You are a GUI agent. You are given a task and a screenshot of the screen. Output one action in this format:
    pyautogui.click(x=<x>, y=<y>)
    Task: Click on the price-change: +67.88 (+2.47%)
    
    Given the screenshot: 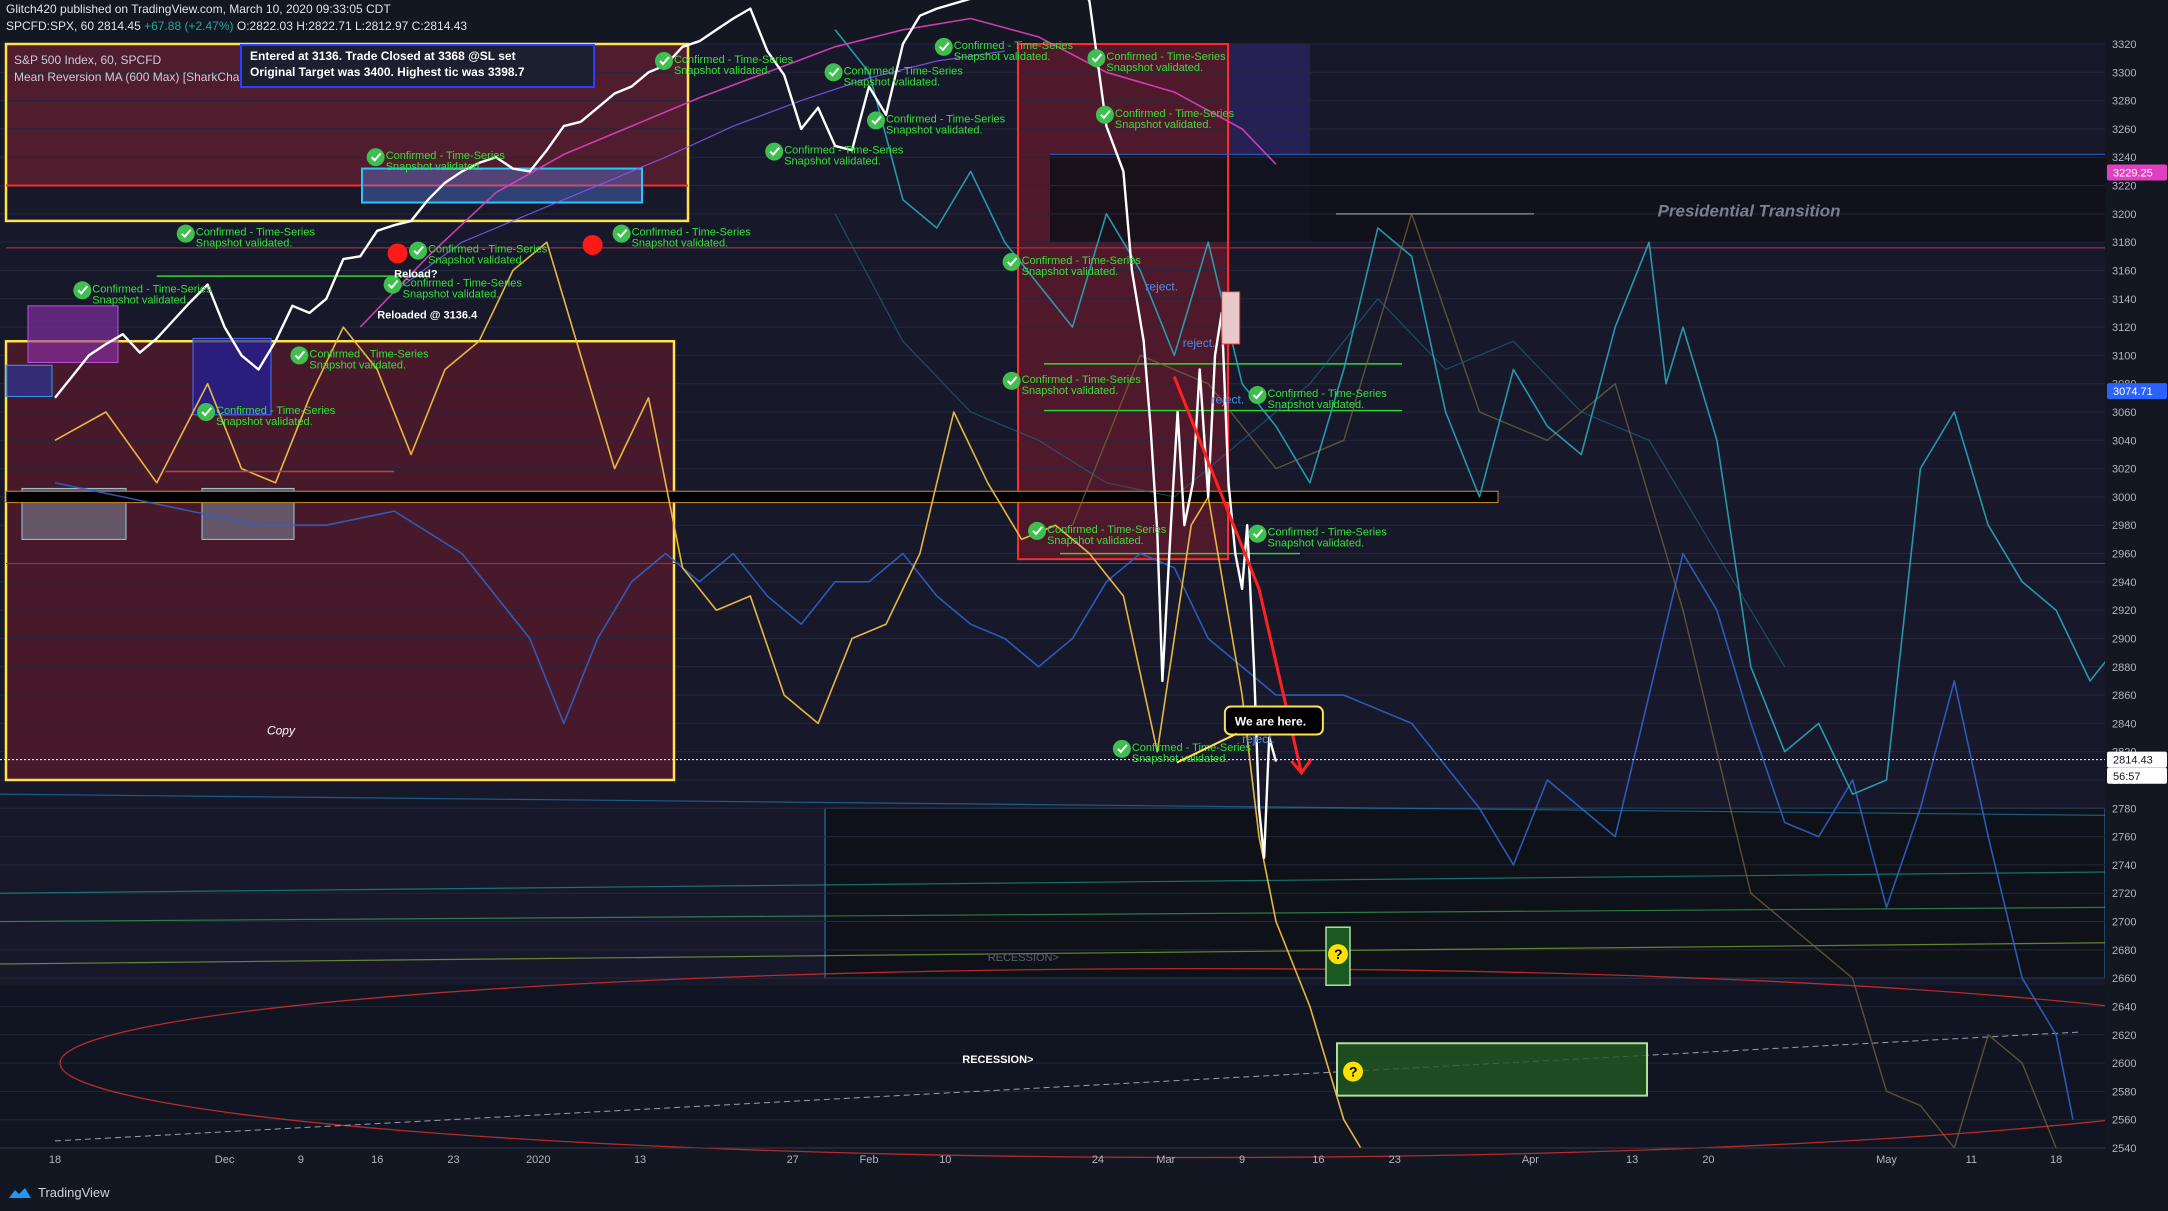 What is the action you would take?
    pyautogui.click(x=189, y=26)
    